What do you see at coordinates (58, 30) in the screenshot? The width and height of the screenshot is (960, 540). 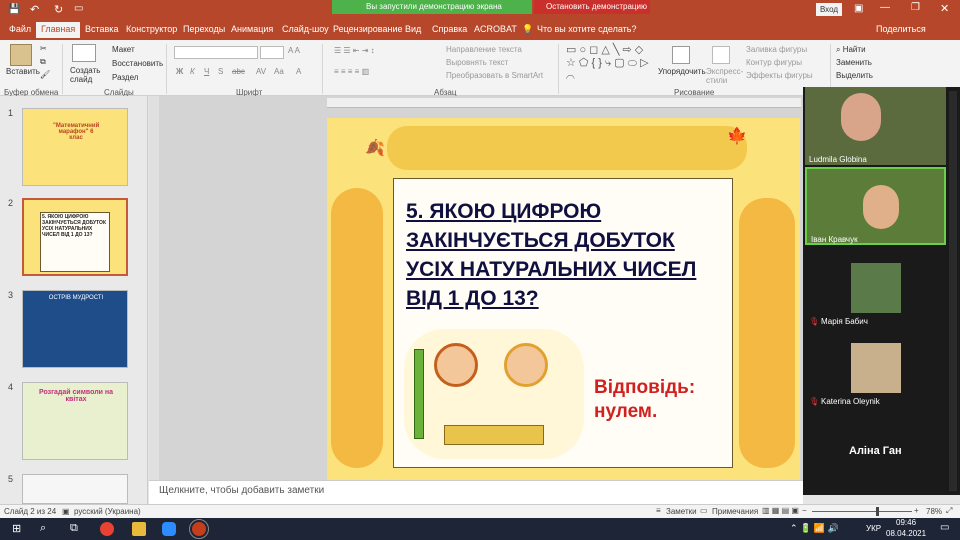 I see `tab-home: Главная` at bounding box center [58, 30].